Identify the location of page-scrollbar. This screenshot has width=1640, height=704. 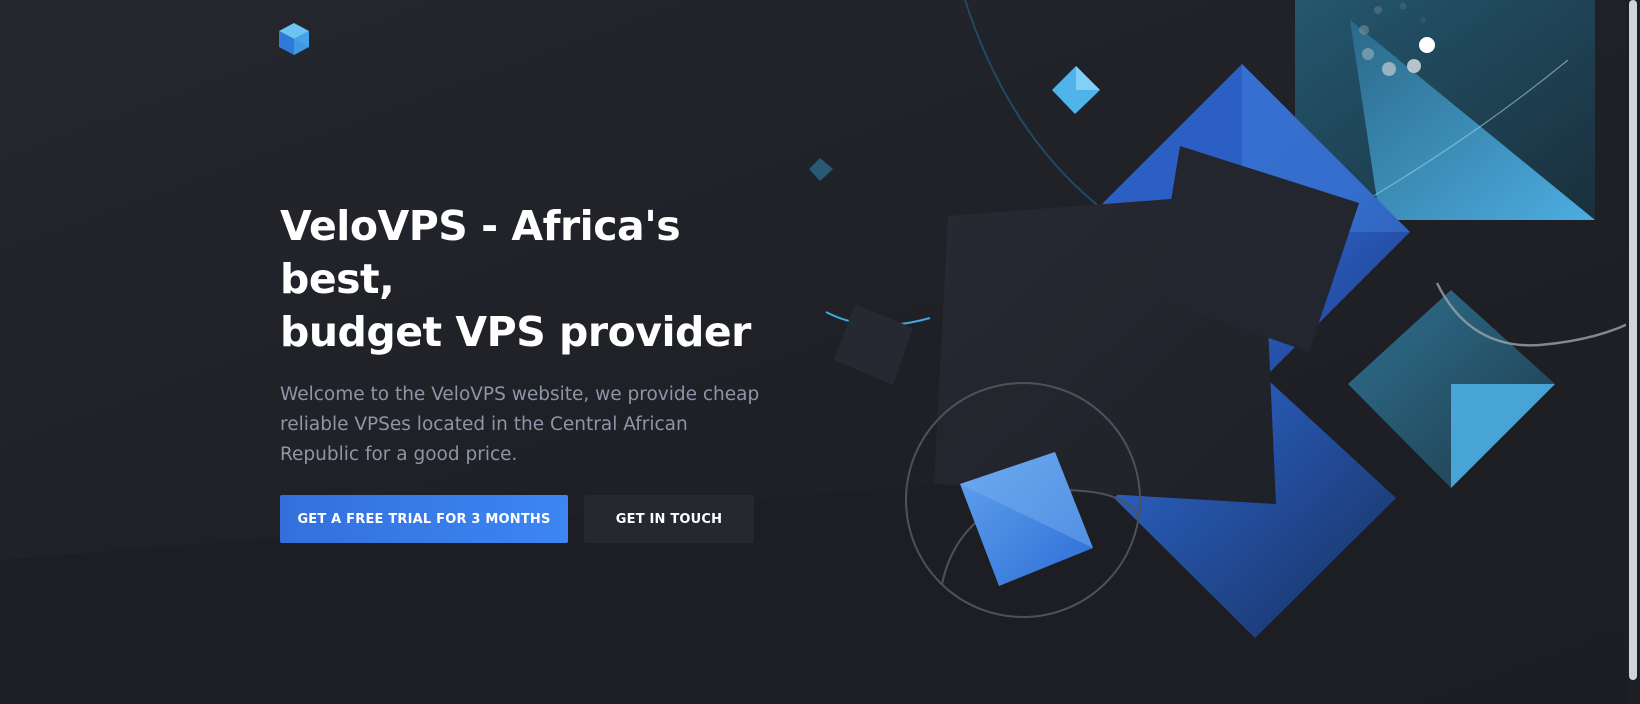
(1633, 352).